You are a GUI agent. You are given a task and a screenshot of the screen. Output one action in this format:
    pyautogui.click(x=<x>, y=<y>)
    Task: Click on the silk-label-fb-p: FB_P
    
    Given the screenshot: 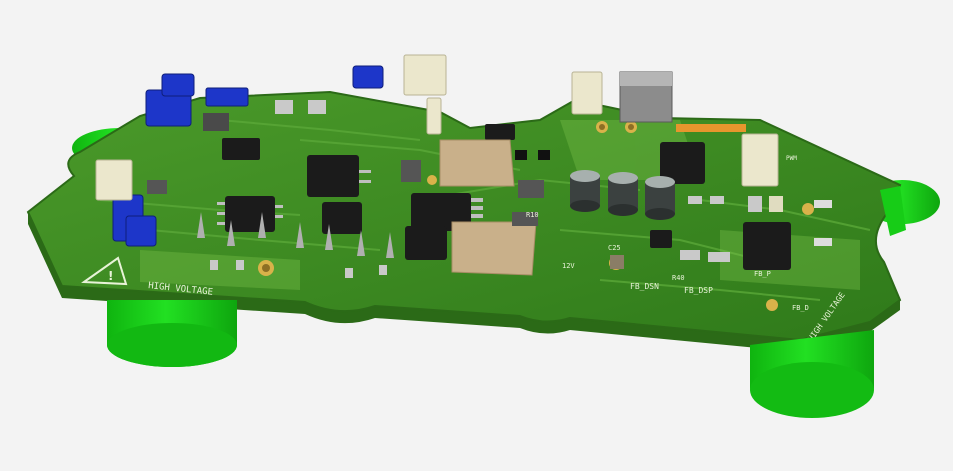 What is the action you would take?
    pyautogui.click(x=762, y=274)
    